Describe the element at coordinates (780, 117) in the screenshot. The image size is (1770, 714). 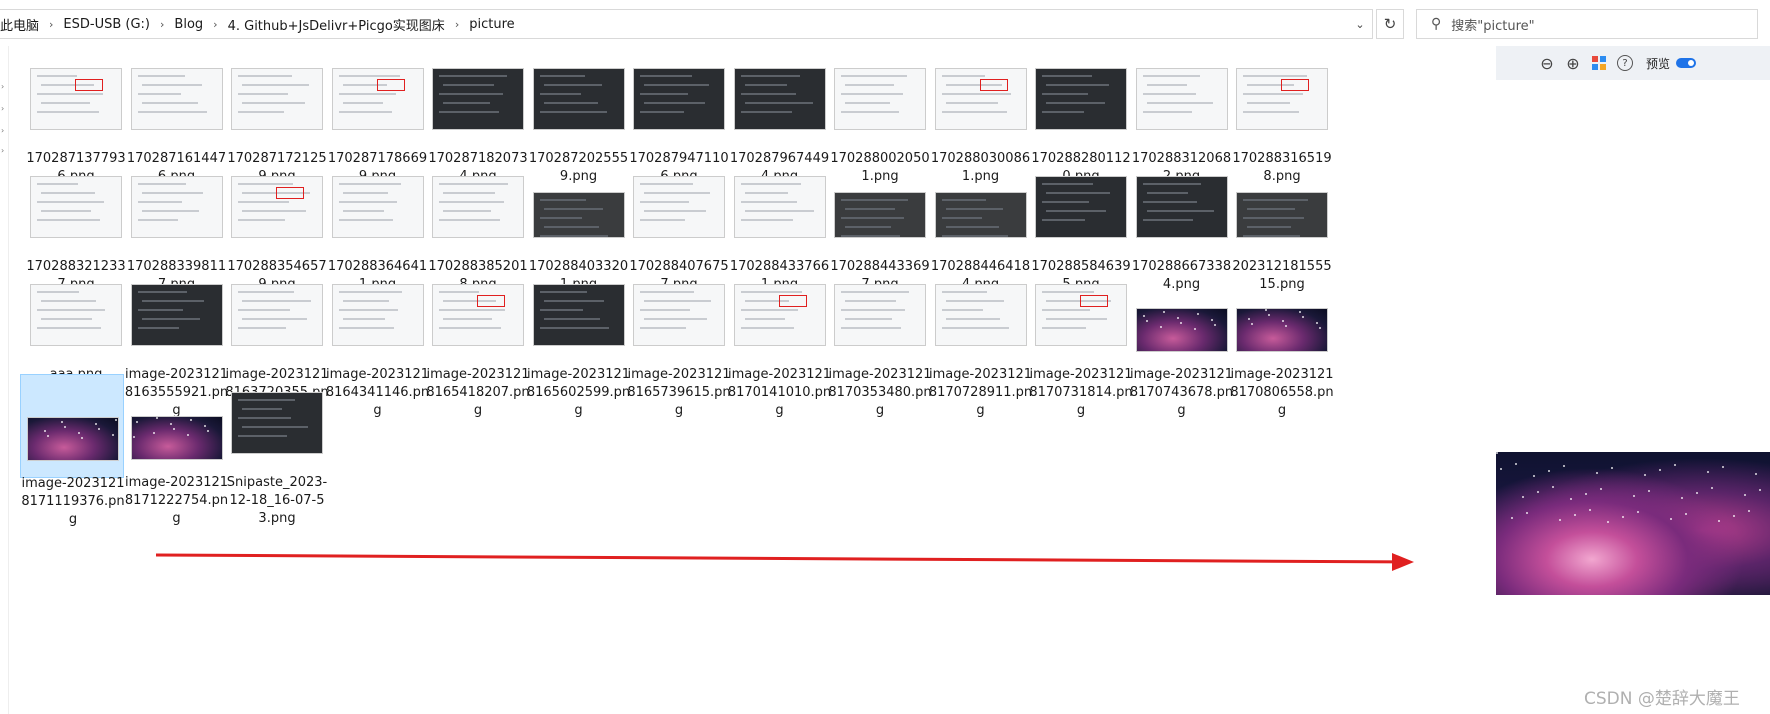
I see `file-item: 1702879674494.png` at that location.